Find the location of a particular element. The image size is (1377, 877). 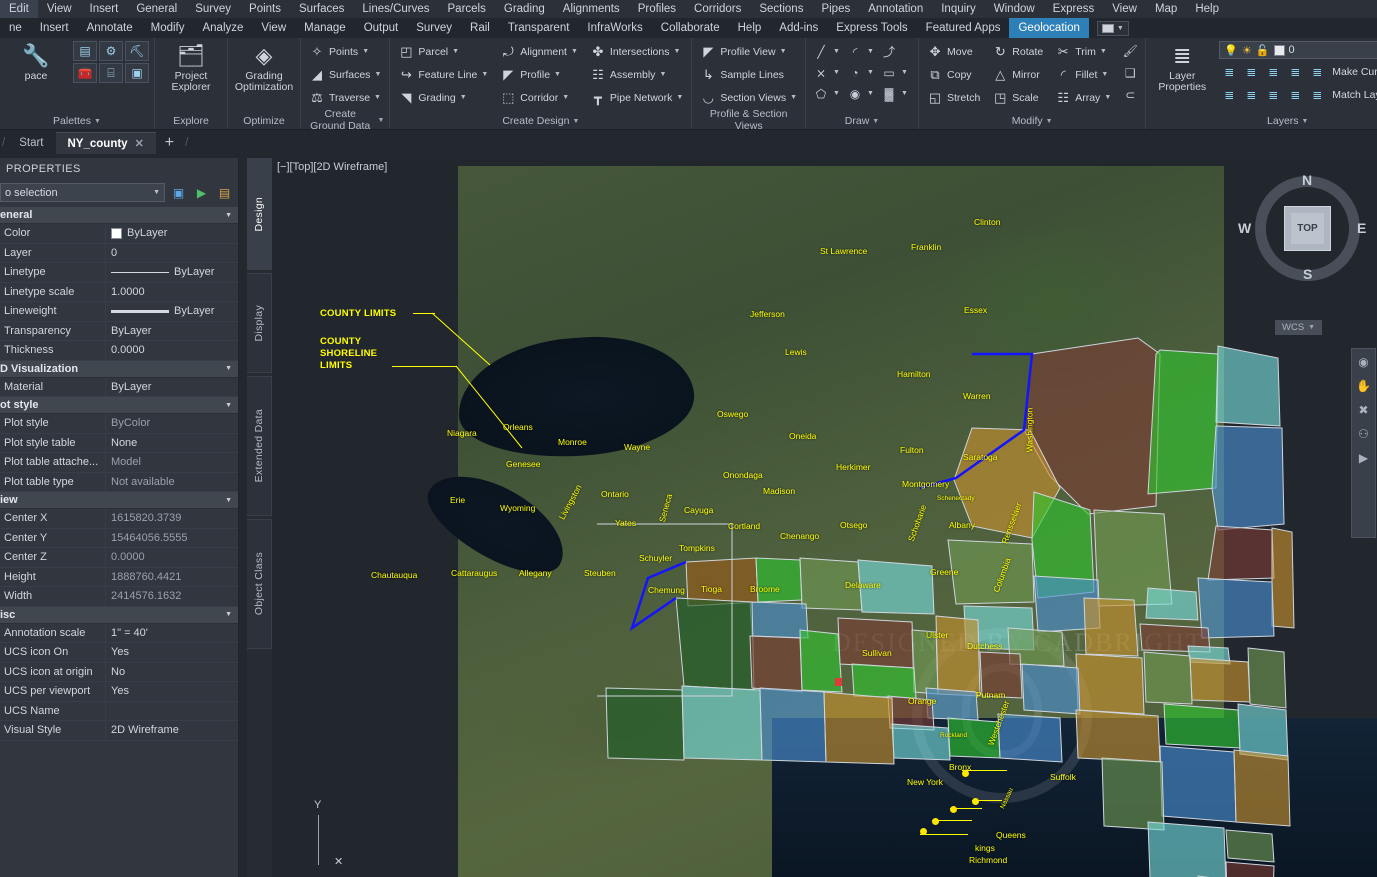

menu-item-lines-curves: Lines/Curves is located at coordinates (395, 9).